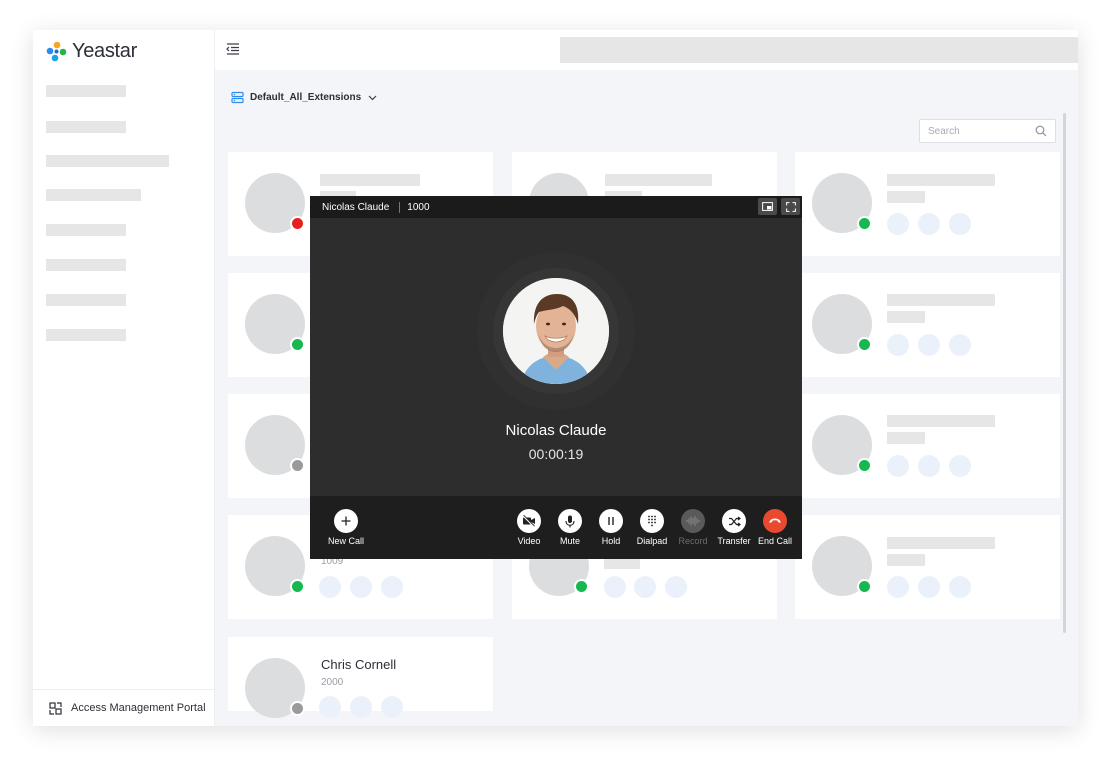 The height and width of the screenshot is (762, 1111). What do you see at coordinates (297, 223) in the screenshot?
I see `status-busy-indicator` at bounding box center [297, 223].